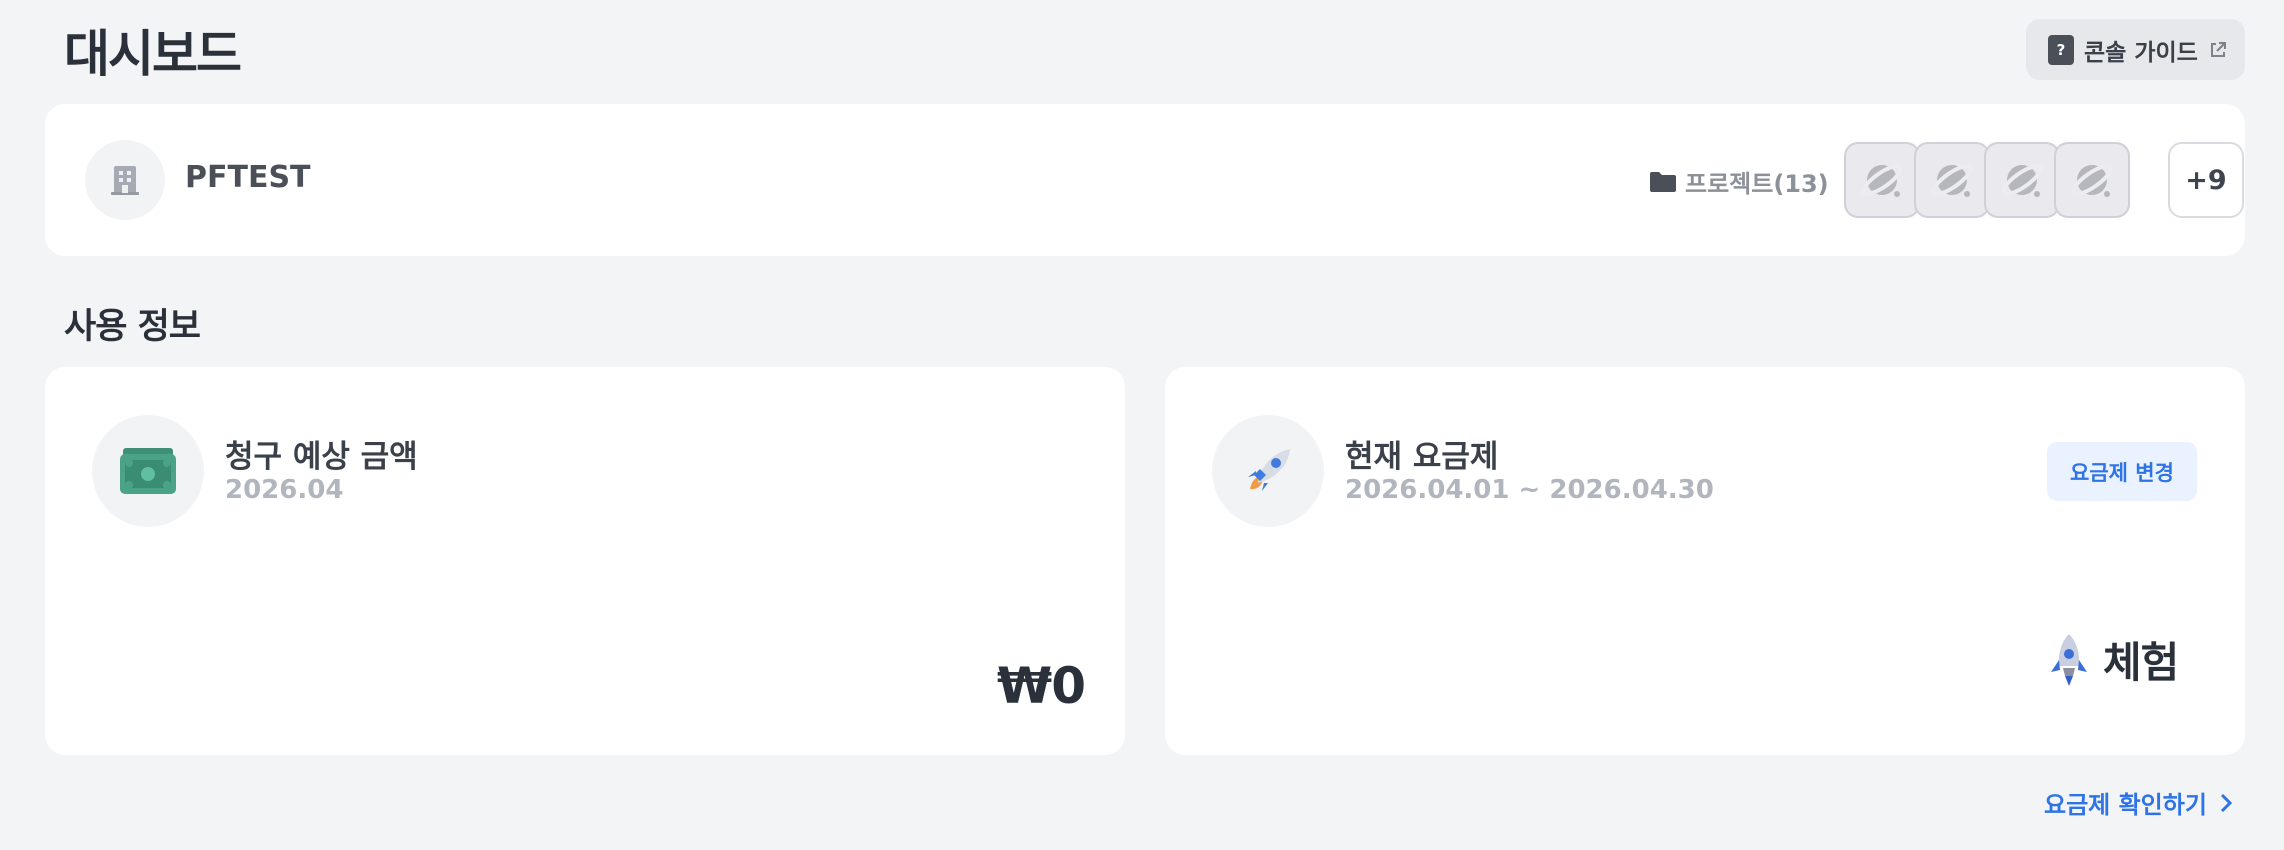 The height and width of the screenshot is (850, 2284). Describe the element at coordinates (2226, 802) in the screenshot. I see `chevron-right-icon` at that location.